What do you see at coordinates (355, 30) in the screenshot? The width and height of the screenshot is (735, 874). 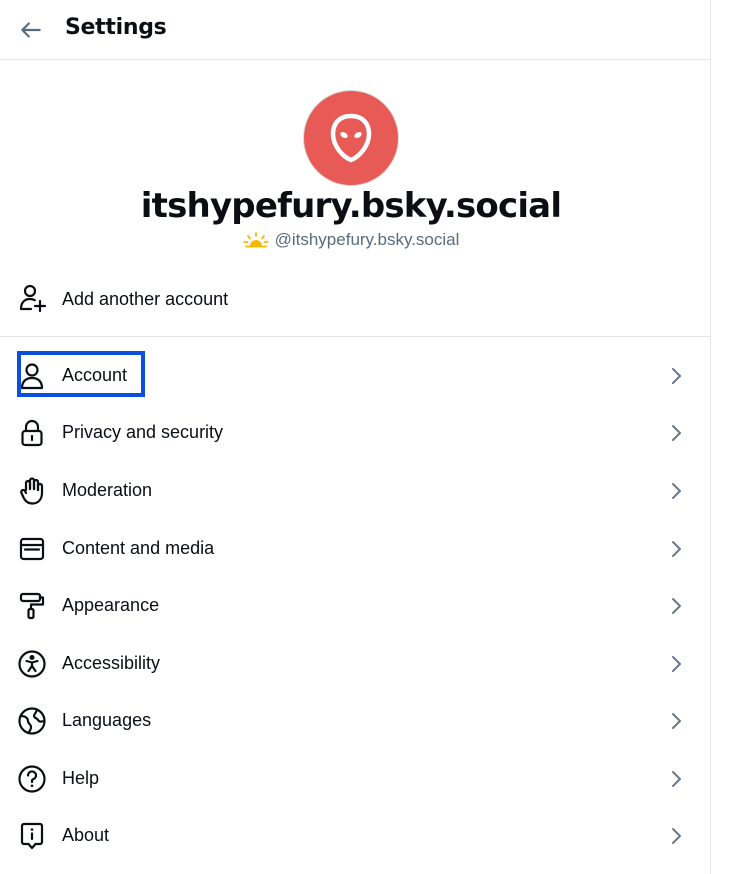 I see `settings-header: Settings` at bounding box center [355, 30].